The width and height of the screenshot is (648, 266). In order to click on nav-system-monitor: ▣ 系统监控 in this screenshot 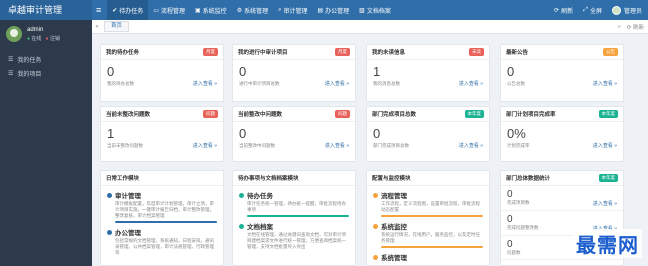, I will do `click(211, 10)`.